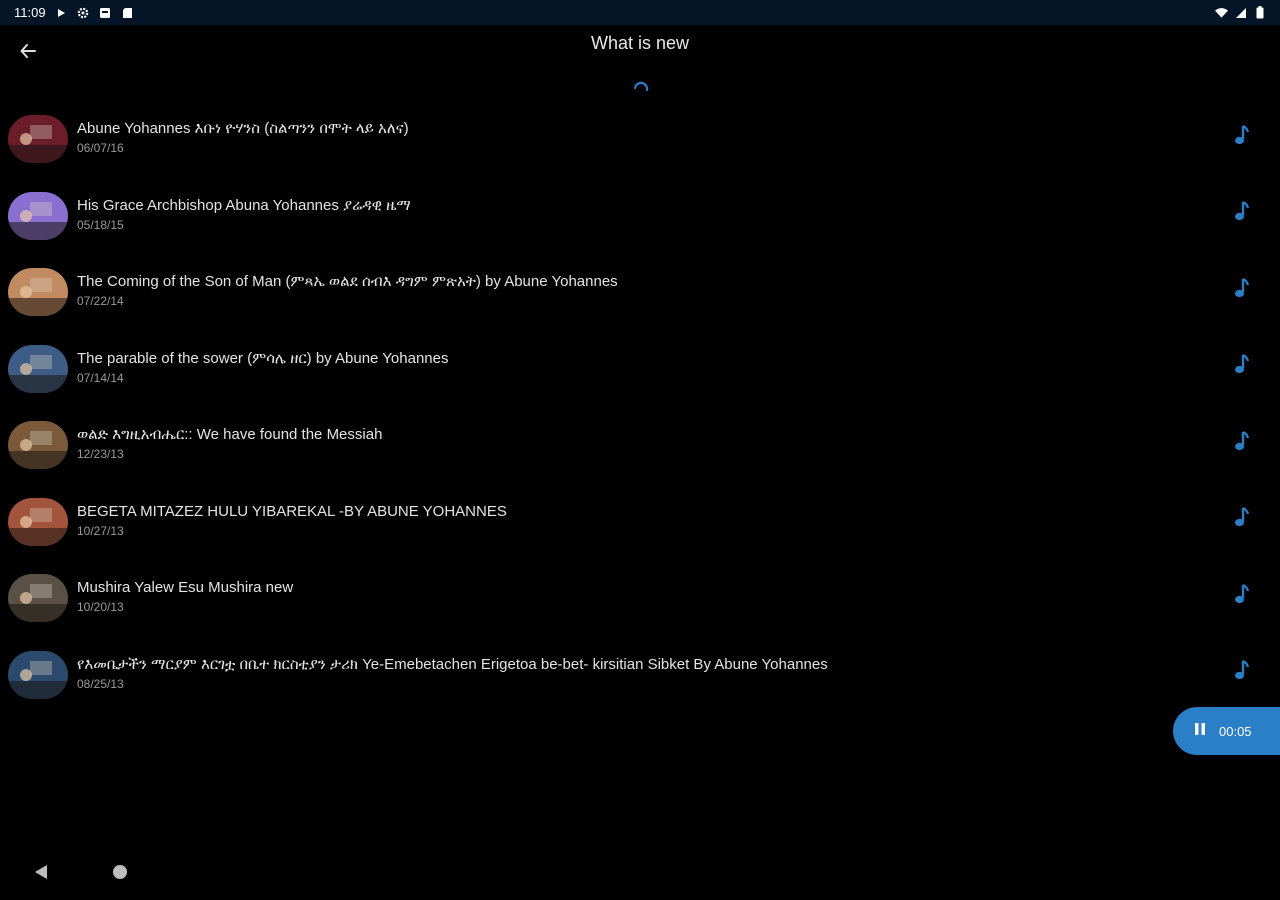  I want to click on status-time: 11:09, so click(30, 12).